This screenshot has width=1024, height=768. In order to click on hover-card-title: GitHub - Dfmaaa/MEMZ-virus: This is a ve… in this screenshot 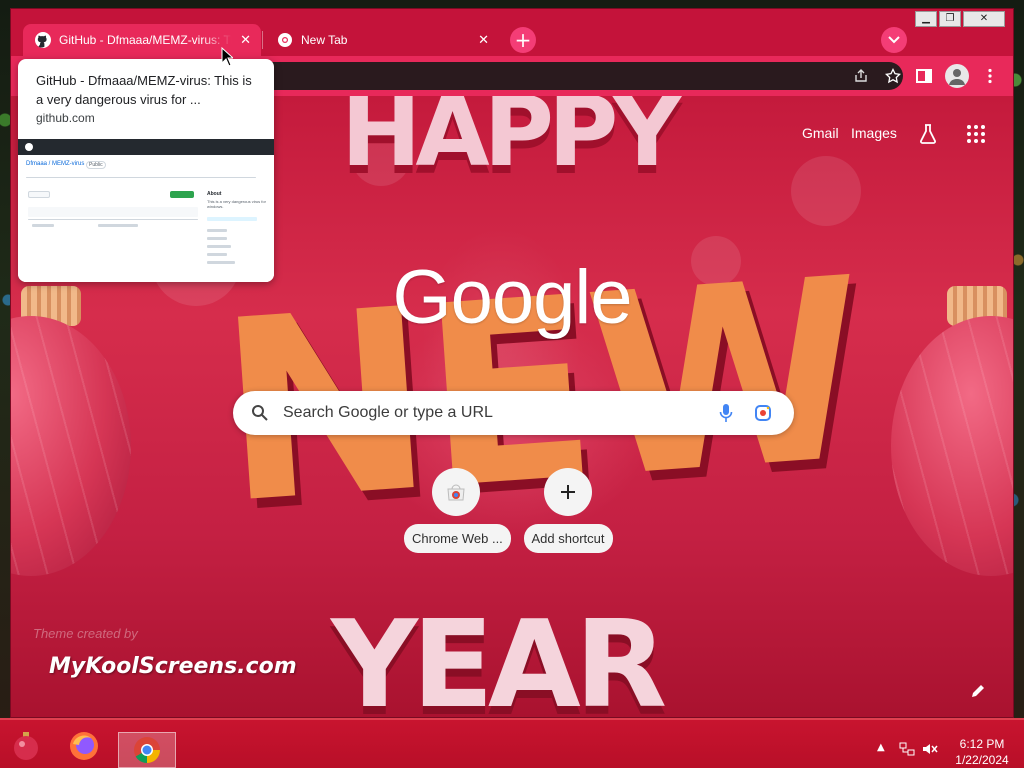, I will do `click(144, 90)`.